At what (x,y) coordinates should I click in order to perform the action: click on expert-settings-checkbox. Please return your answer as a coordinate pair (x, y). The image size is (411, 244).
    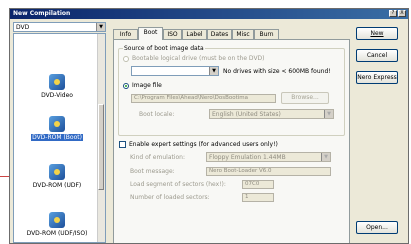
    Looking at the image, I should click on (122, 144).